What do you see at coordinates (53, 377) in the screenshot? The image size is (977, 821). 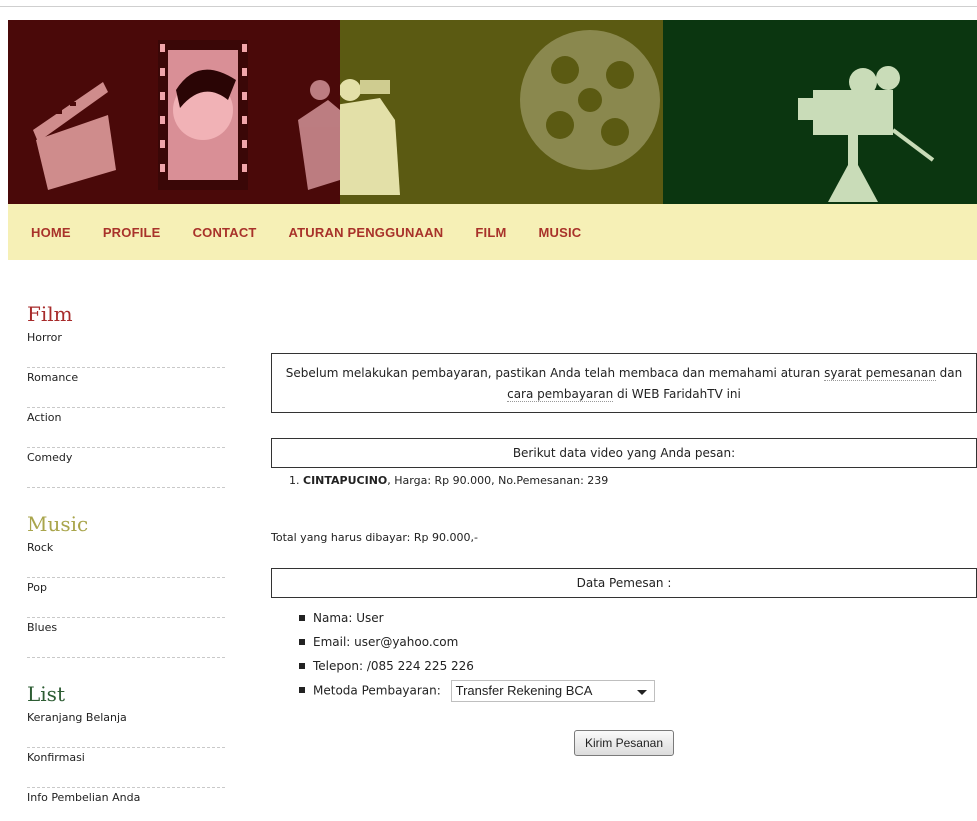 I see `sidebar-item-label: Romance` at bounding box center [53, 377].